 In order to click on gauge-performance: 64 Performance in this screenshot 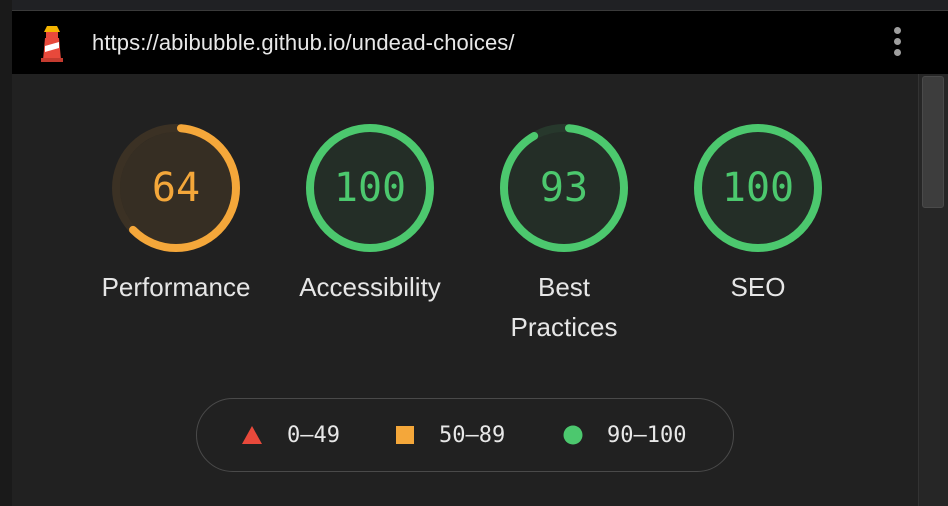, I will do `click(176, 215)`.